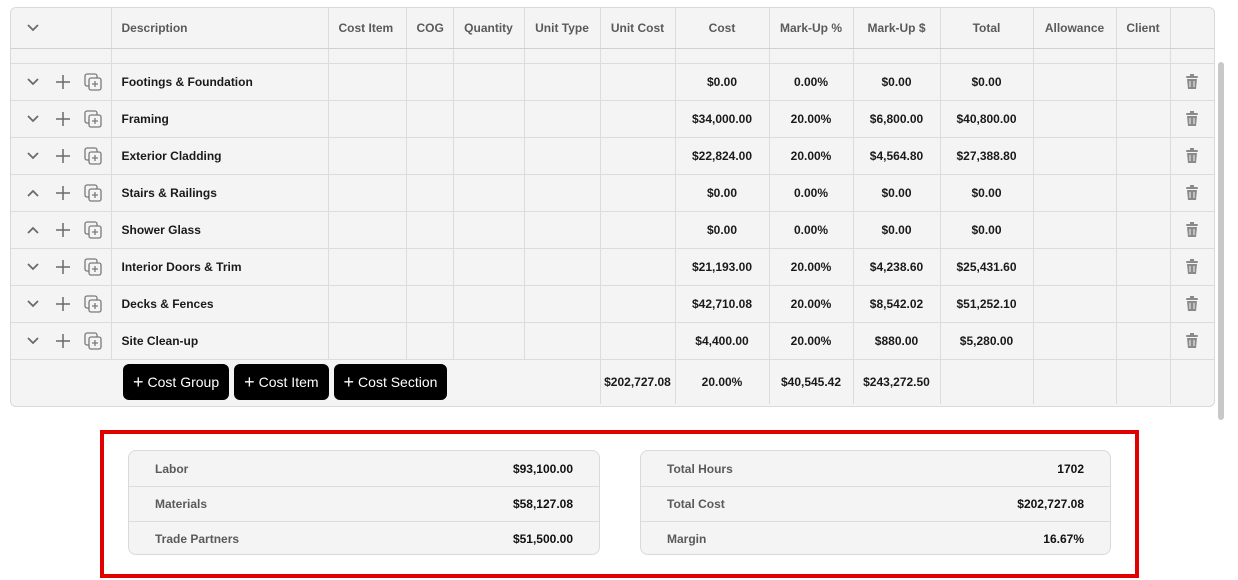  Describe the element at coordinates (197, 539) in the screenshot. I see `summary-label: Trade Partners` at that location.